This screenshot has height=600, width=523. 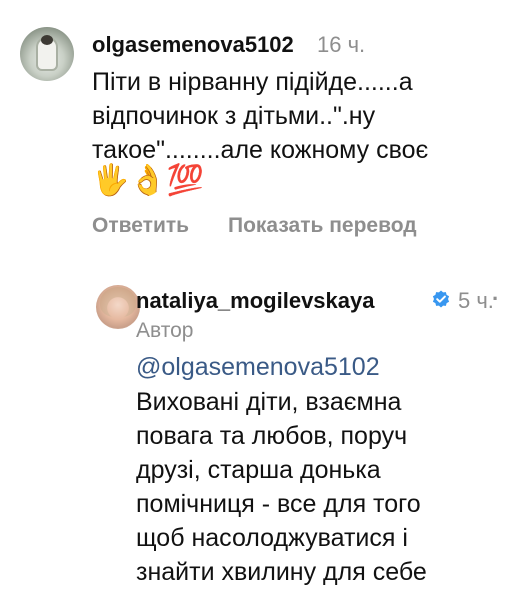 What do you see at coordinates (441, 299) in the screenshot?
I see `verified-badge-icon` at bounding box center [441, 299].